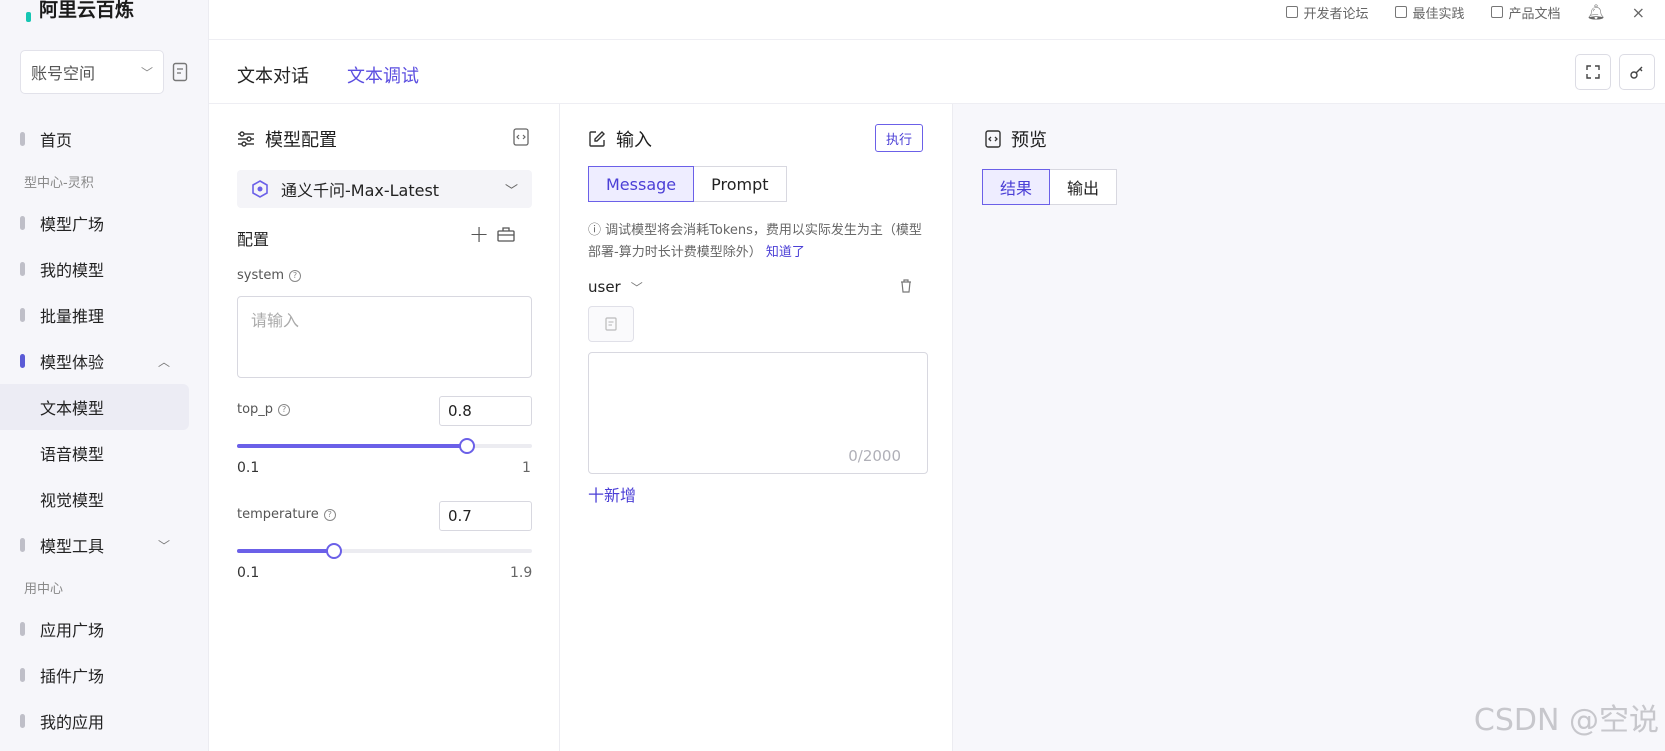 The image size is (1665, 751). I want to click on top-link-forum: 开发者论坛, so click(1327, 12).